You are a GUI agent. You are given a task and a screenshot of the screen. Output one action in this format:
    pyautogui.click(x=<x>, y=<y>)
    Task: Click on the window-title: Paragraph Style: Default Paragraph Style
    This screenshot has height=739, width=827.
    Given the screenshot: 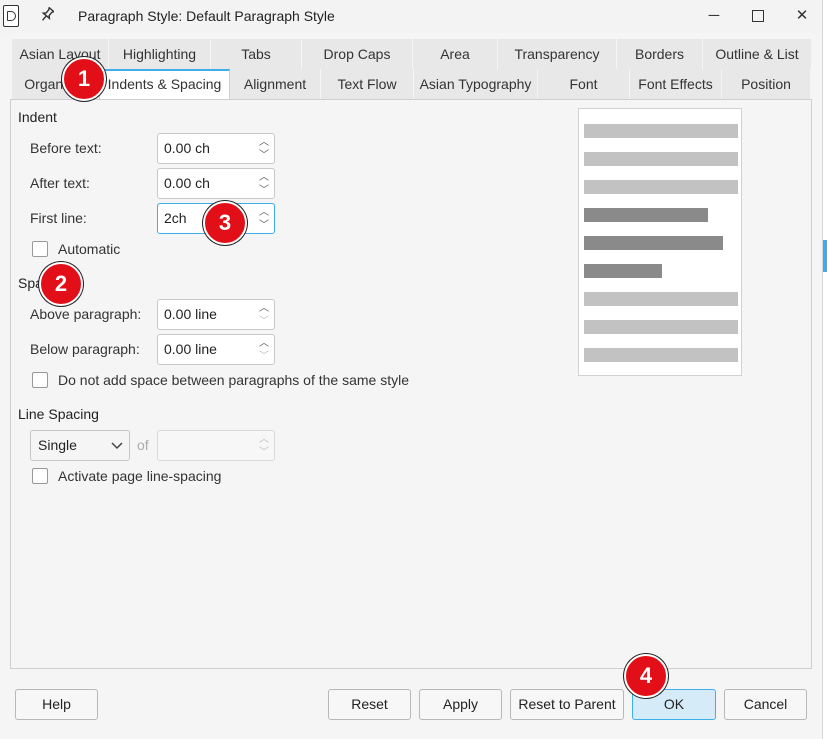 What is the action you would take?
    pyautogui.click(x=206, y=16)
    